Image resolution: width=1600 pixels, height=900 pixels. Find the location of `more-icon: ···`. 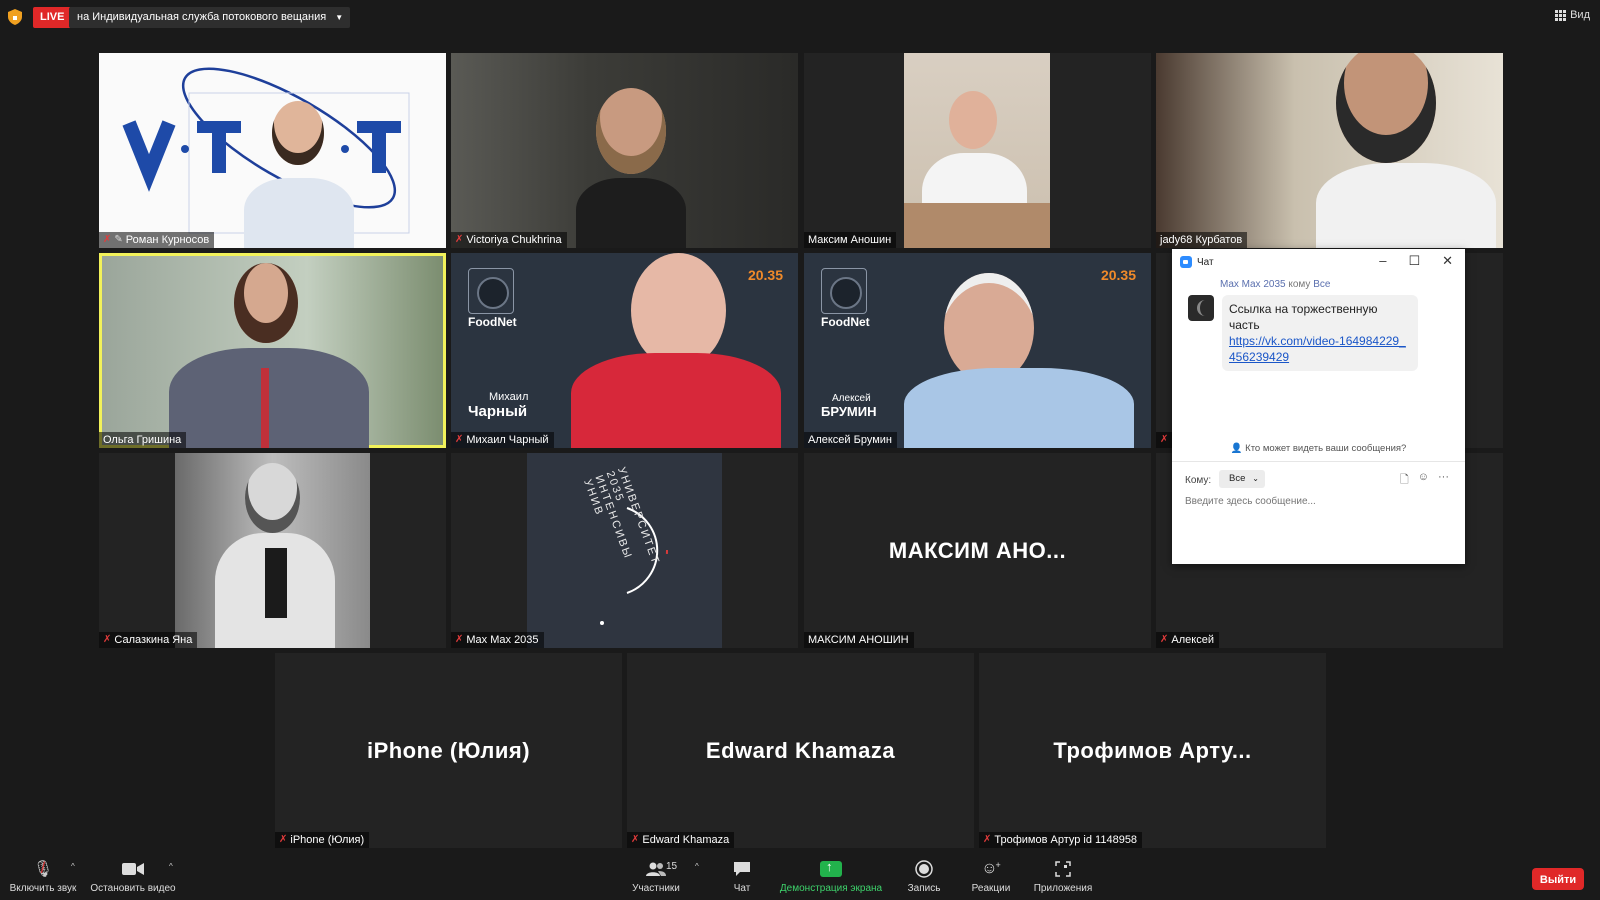

more-icon: ··· is located at coordinates (1443, 480).